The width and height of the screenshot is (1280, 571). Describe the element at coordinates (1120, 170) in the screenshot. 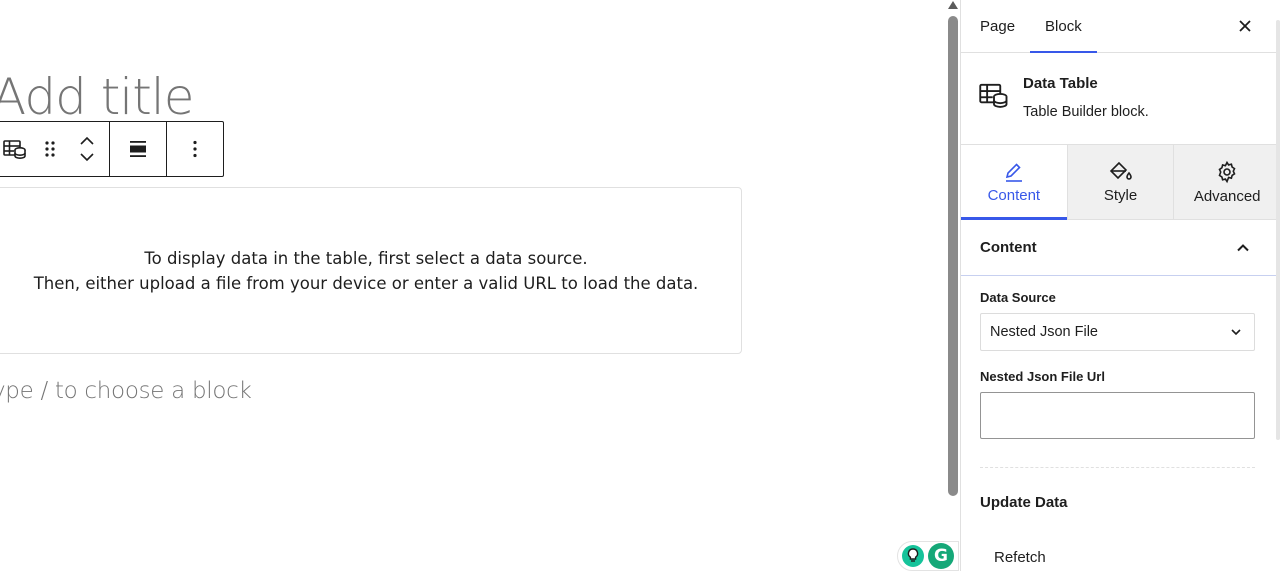

I see `paint-bucket-icon` at that location.